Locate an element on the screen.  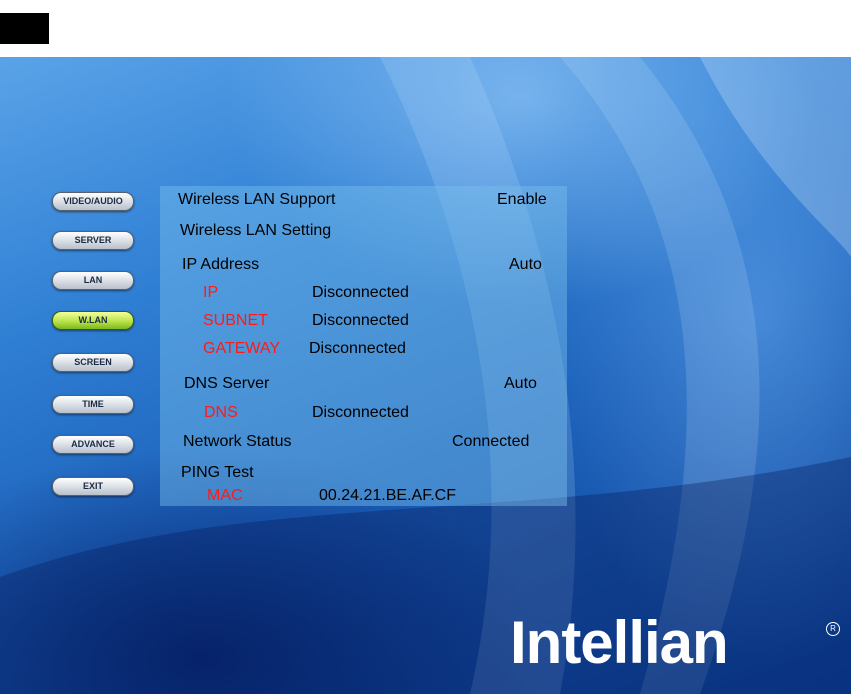
menu-button-screen: SCREEN is located at coordinates (93, 362).